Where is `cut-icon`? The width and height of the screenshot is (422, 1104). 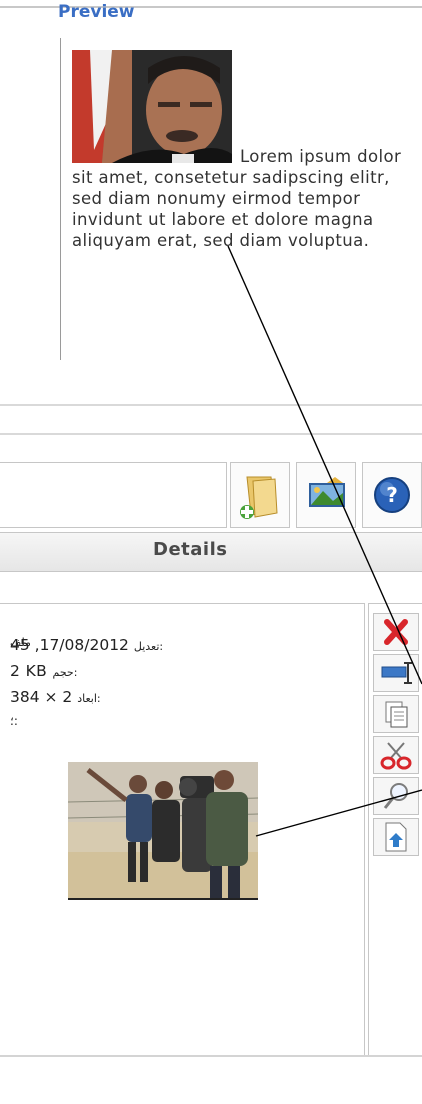
cut-icon is located at coordinates (396, 756).